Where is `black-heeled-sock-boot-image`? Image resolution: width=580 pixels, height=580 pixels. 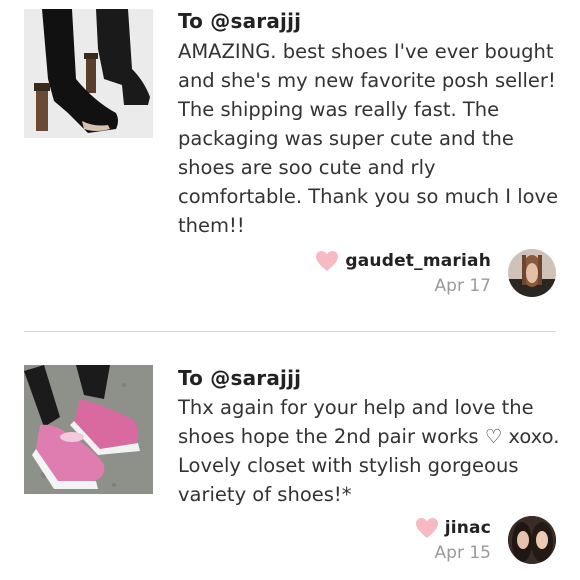 black-heeled-sock-boot-image is located at coordinates (88, 73).